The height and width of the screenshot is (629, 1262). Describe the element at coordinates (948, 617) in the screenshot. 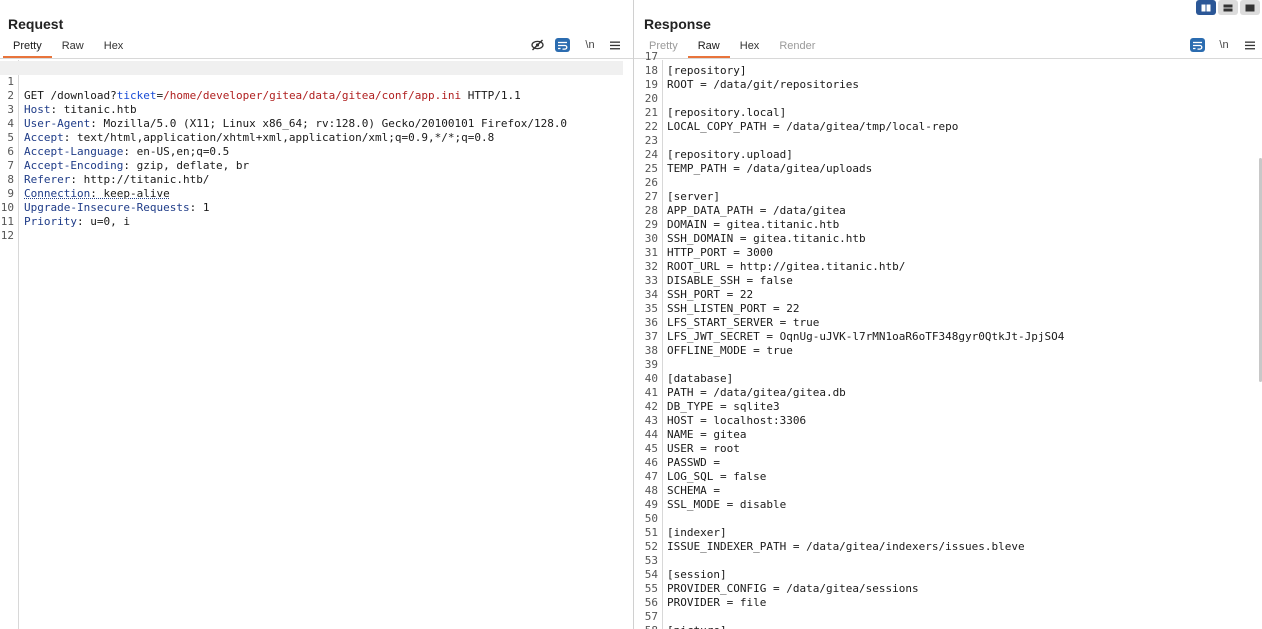

I see `response-line: 57` at that location.